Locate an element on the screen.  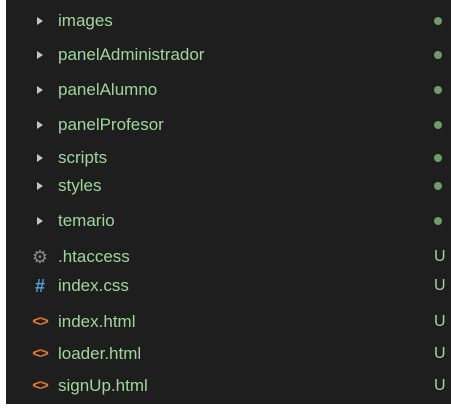
folder-label: images is located at coordinates (85, 20).